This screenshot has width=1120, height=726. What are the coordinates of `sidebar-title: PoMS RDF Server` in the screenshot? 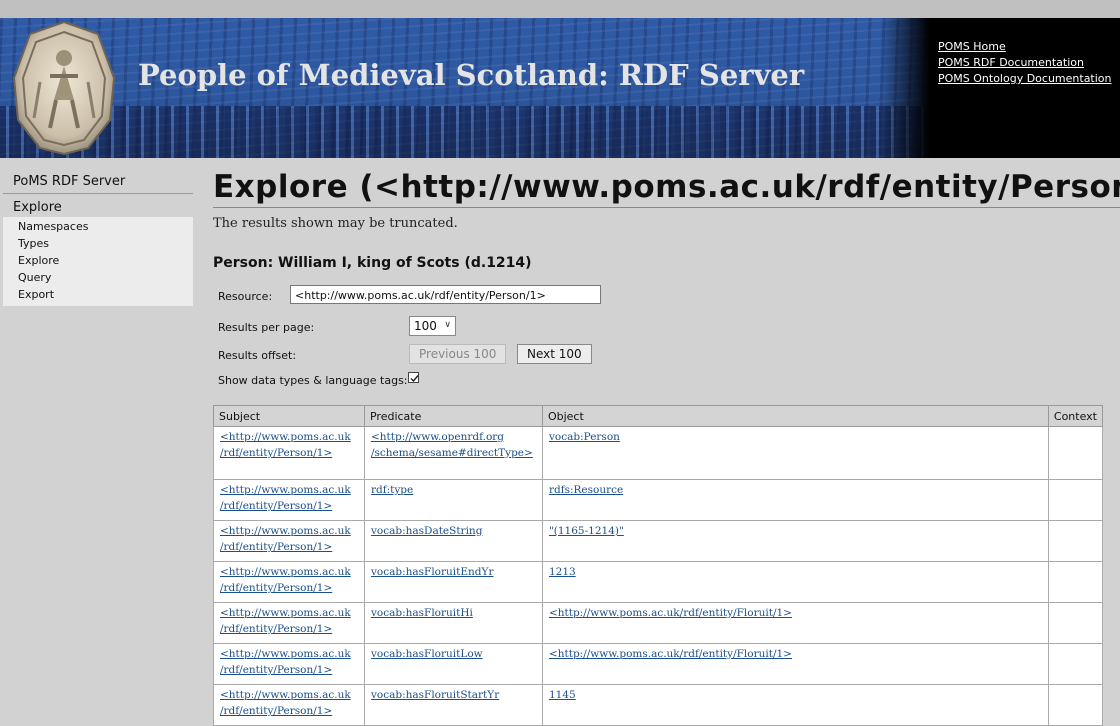 It's located at (98, 181).